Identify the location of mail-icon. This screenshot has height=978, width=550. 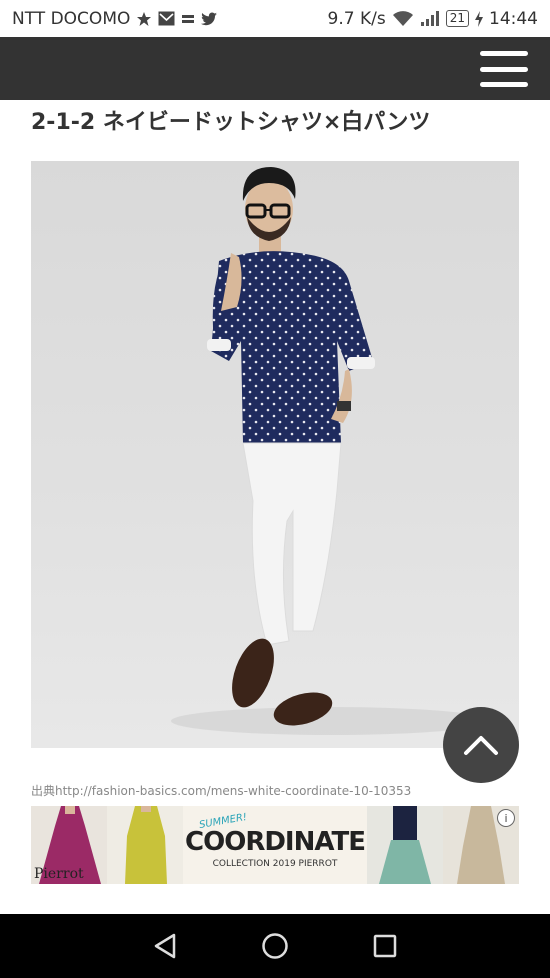
(166, 18).